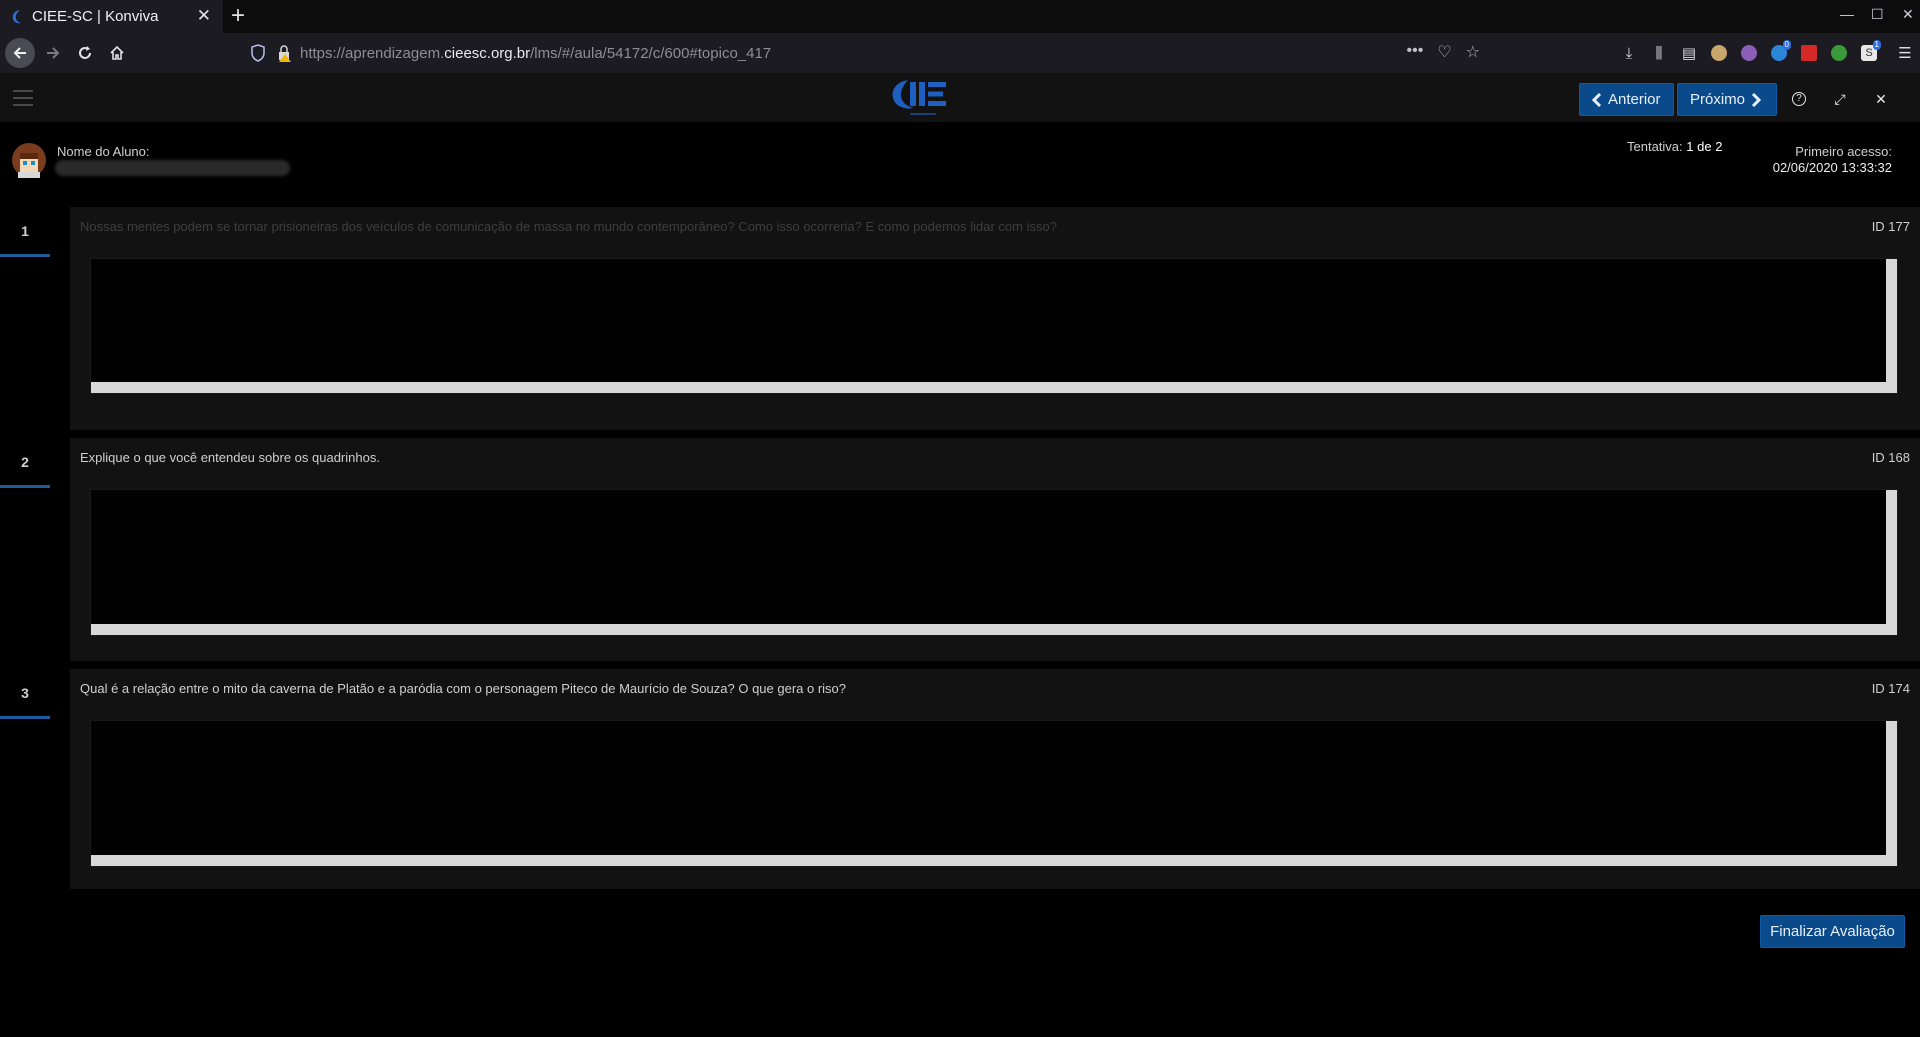 The width and height of the screenshot is (1920, 1037). Describe the element at coordinates (487, 53) in the screenshot. I see `url-host: cieesc.org.br` at that location.